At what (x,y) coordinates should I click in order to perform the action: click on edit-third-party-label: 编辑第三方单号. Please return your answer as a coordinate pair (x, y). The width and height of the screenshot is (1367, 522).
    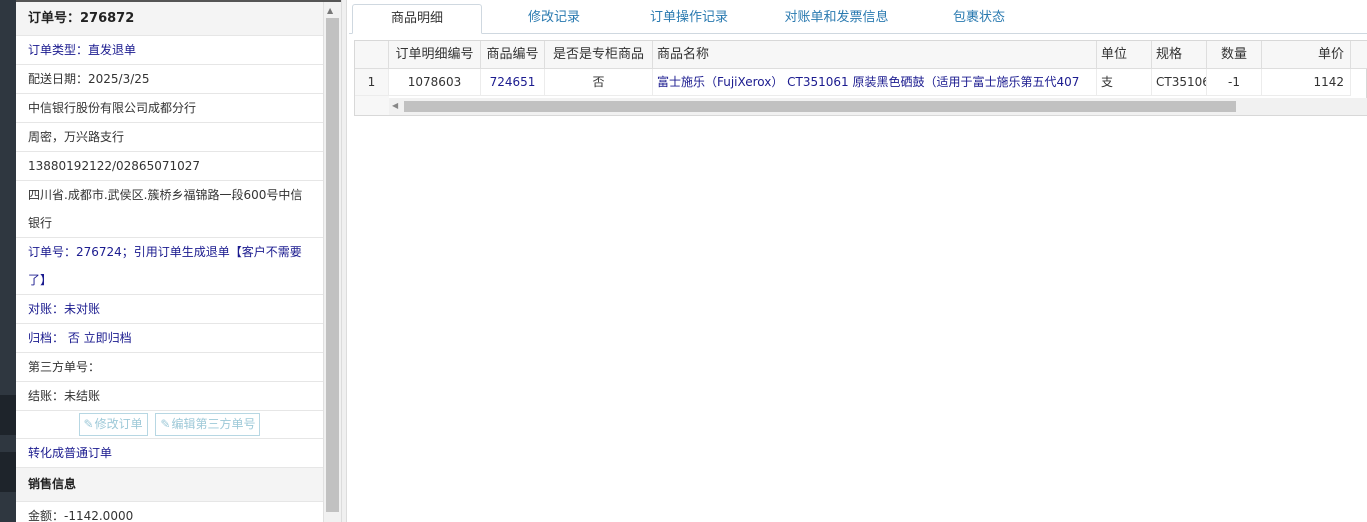
    Looking at the image, I should click on (213, 424).